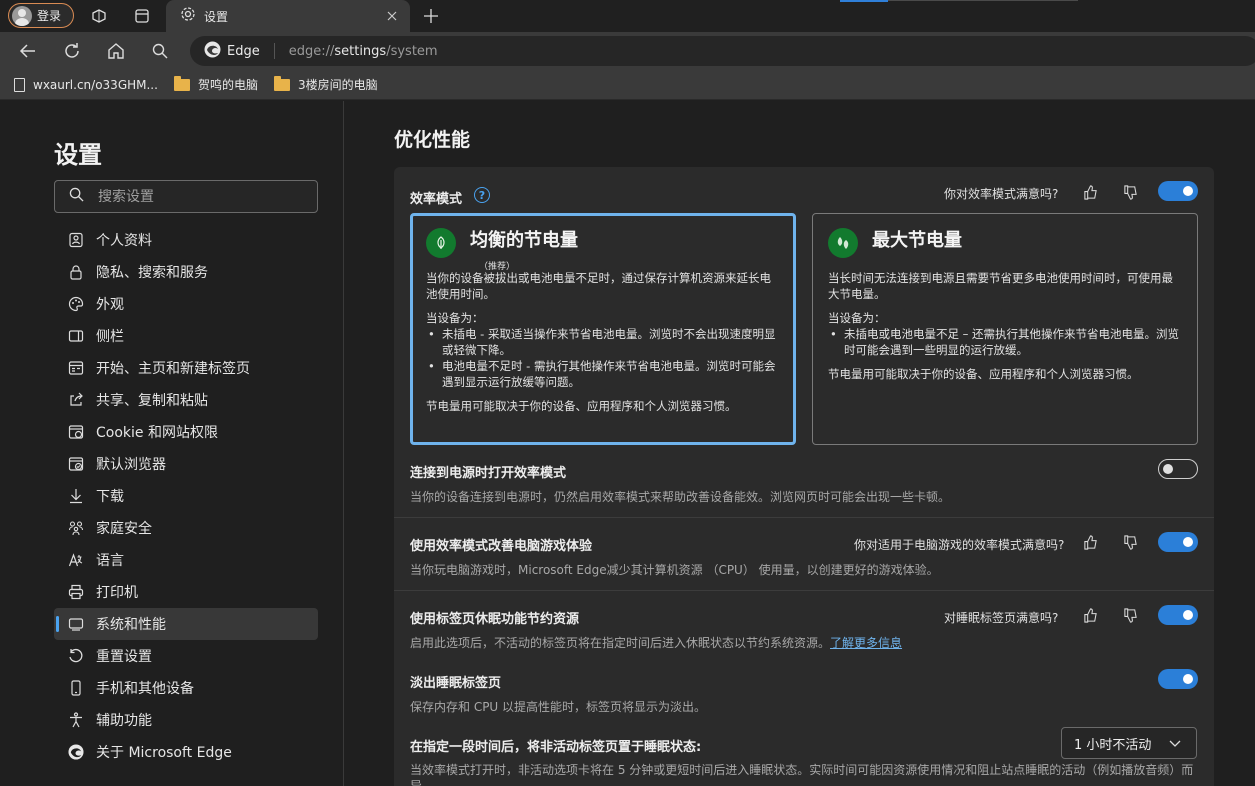 This screenshot has height=786, width=1255. What do you see at coordinates (76, 624) in the screenshot?
I see `system-icon` at bounding box center [76, 624].